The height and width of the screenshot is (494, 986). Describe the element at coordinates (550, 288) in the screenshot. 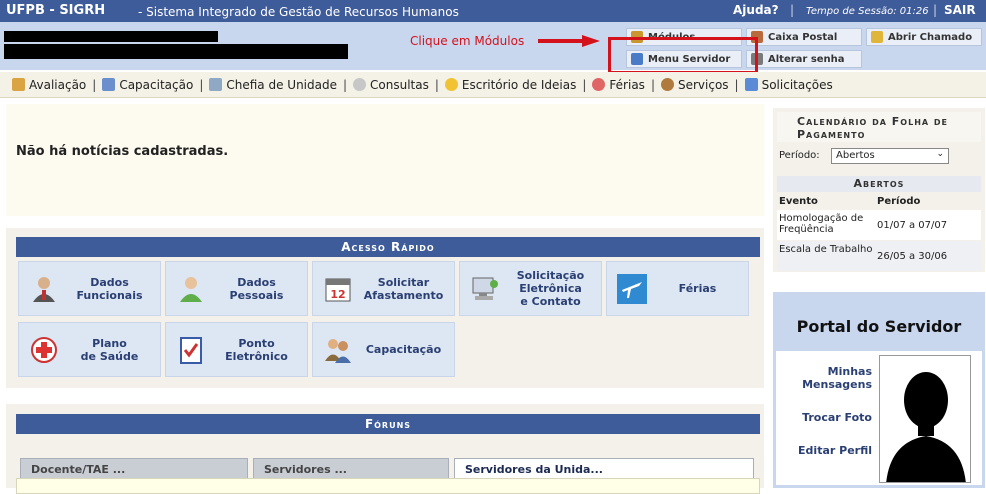

I see `tile-label: Solicitação Eletrônica e Contato` at that location.